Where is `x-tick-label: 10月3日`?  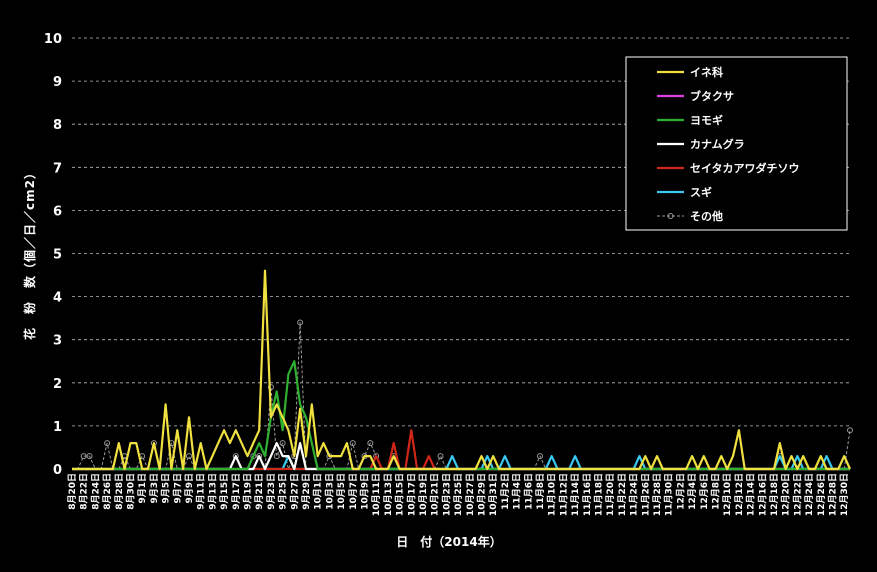 x-tick-label: 10月3日 is located at coordinates (329, 491).